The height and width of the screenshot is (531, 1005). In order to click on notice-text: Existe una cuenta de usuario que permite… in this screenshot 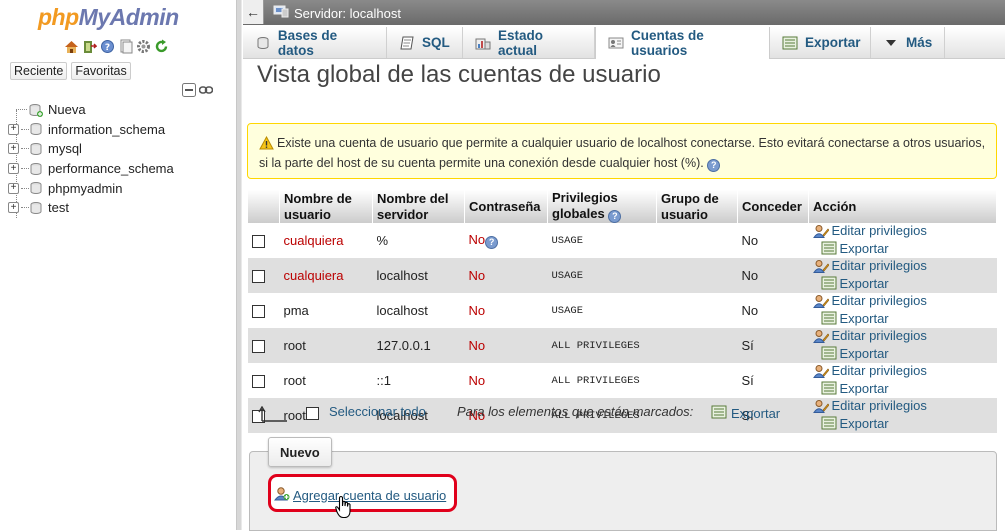, I will do `click(622, 153)`.